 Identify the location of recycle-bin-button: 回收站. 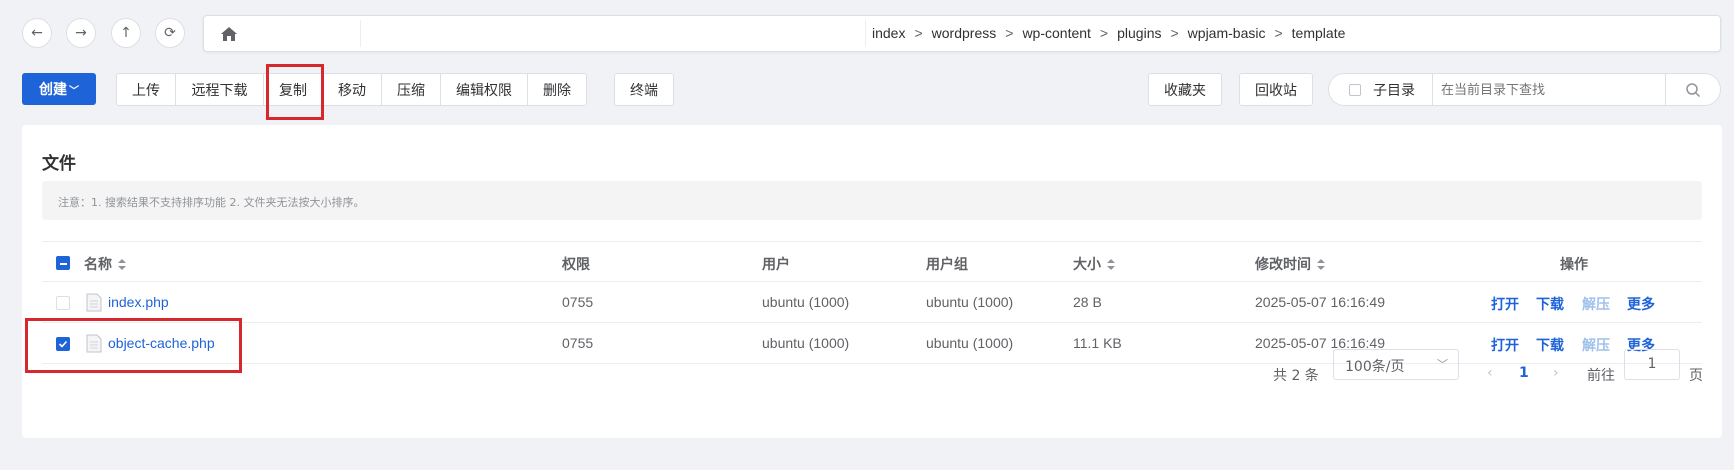
(1276, 89).